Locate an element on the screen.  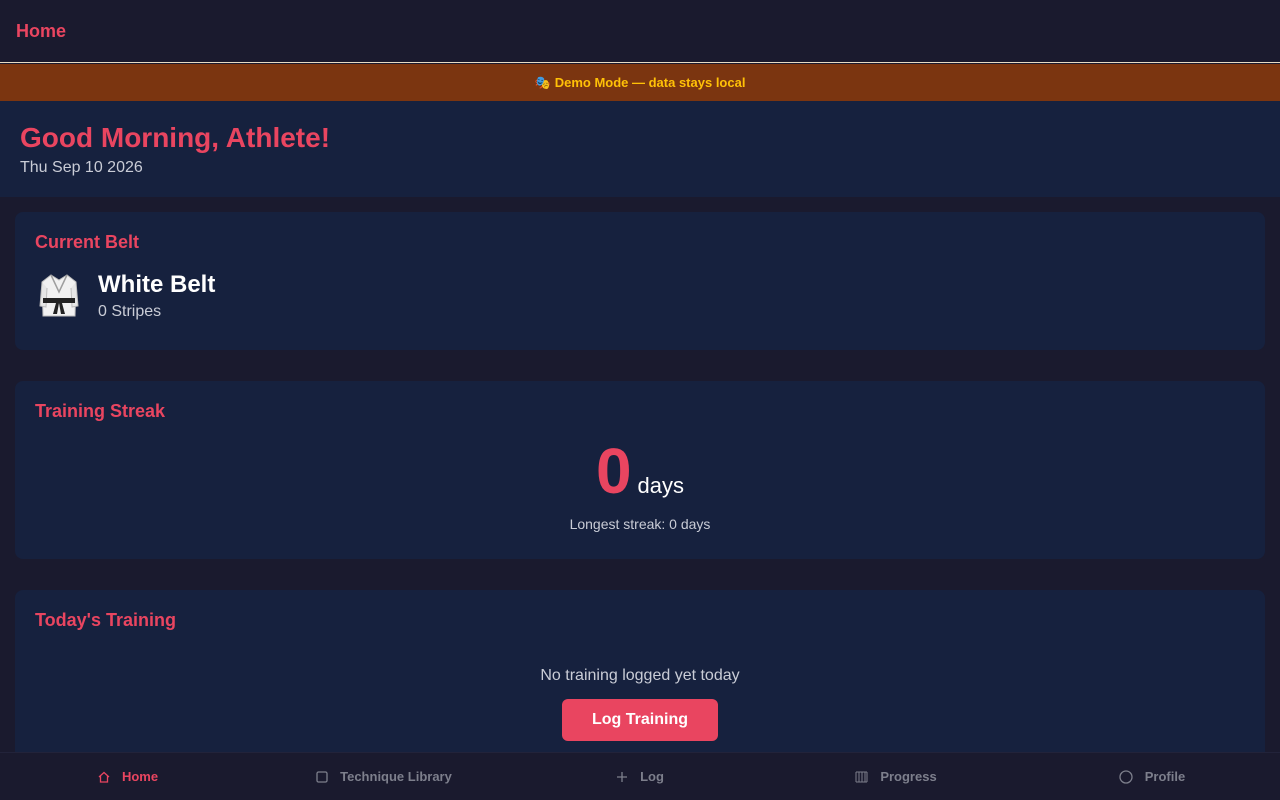
nav-label-progress: Progress is located at coordinates (908, 776).